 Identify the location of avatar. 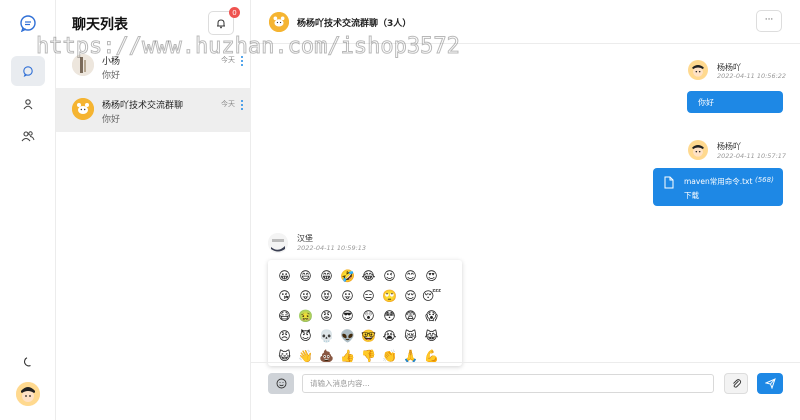
(28, 394).